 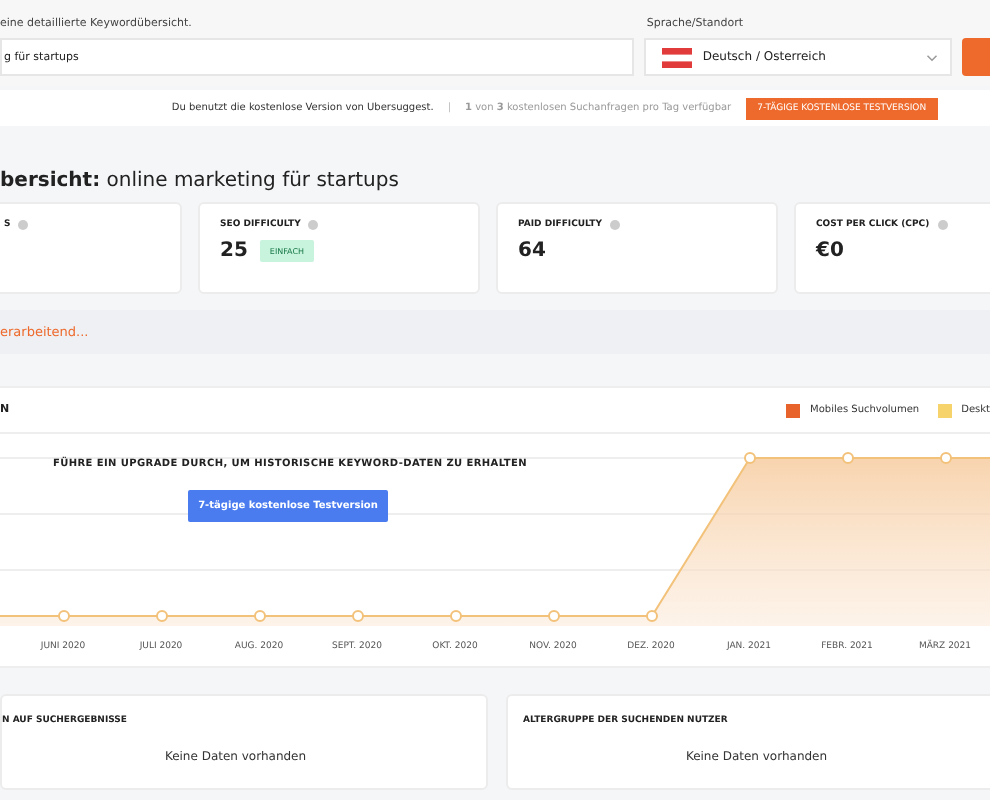 I want to click on metric-value: 25, so click(x=234, y=251).